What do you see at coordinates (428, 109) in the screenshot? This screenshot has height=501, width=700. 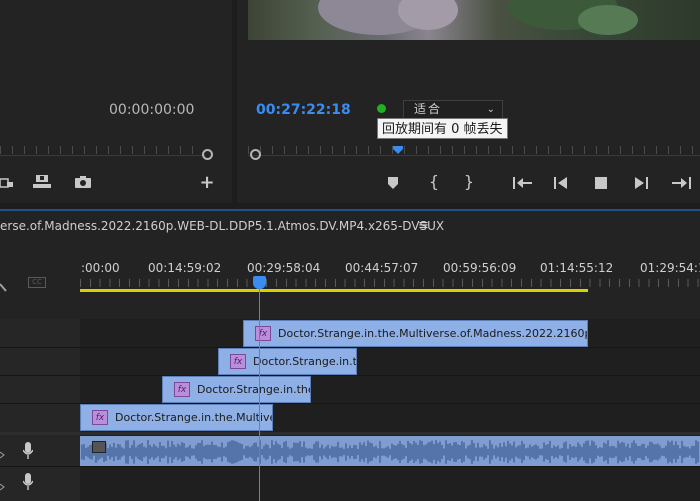 I see `zoom-select-value: 适合` at bounding box center [428, 109].